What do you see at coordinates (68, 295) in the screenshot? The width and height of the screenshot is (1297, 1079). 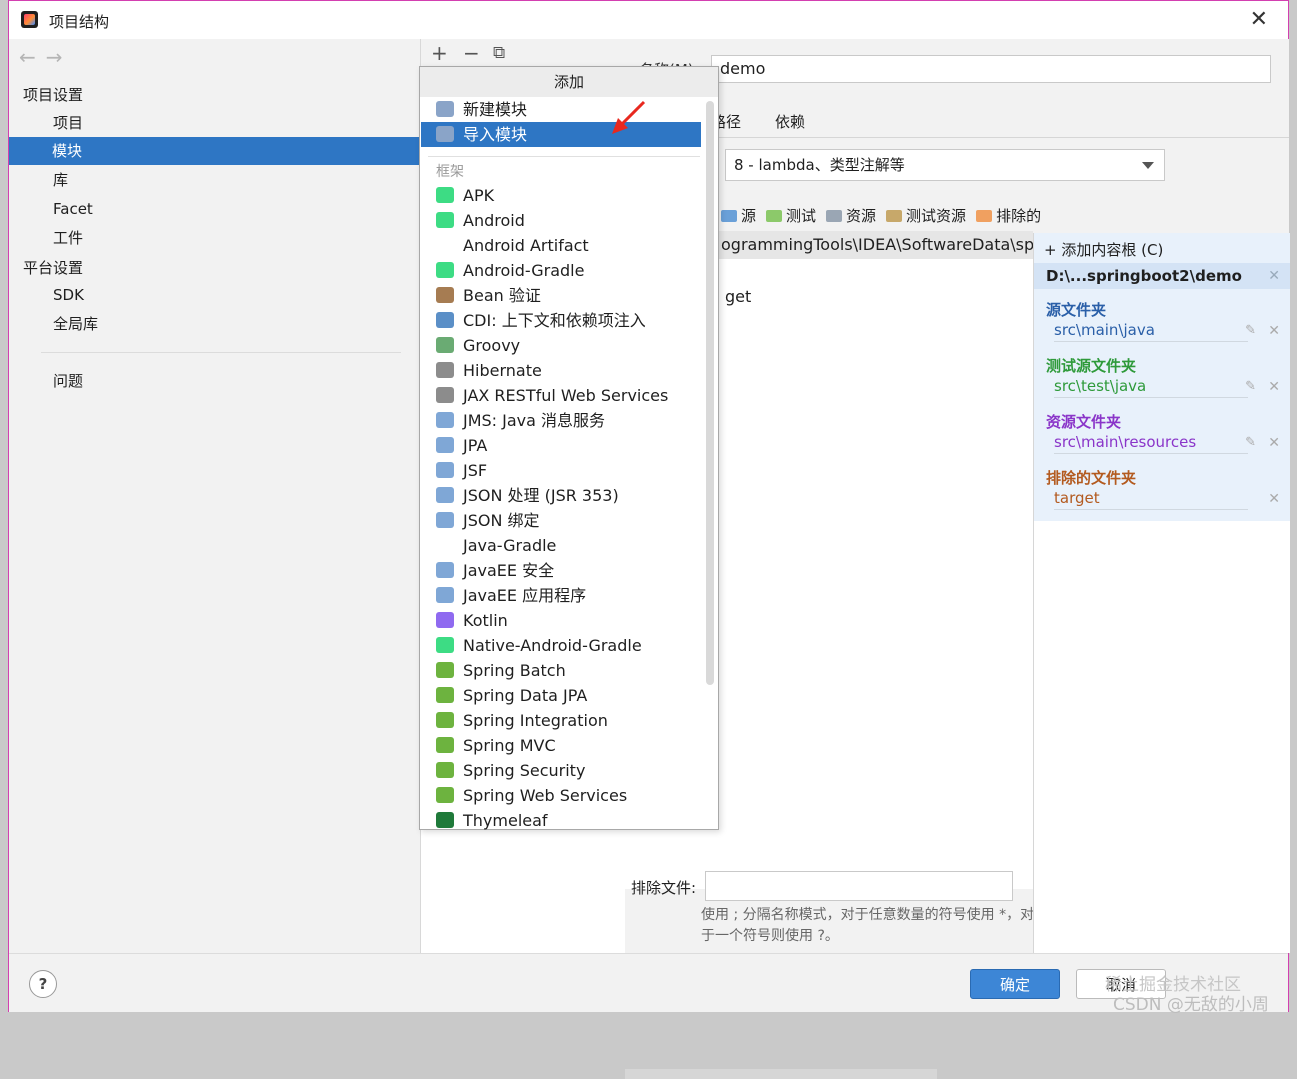 I see `sidebar-item: SDK` at bounding box center [68, 295].